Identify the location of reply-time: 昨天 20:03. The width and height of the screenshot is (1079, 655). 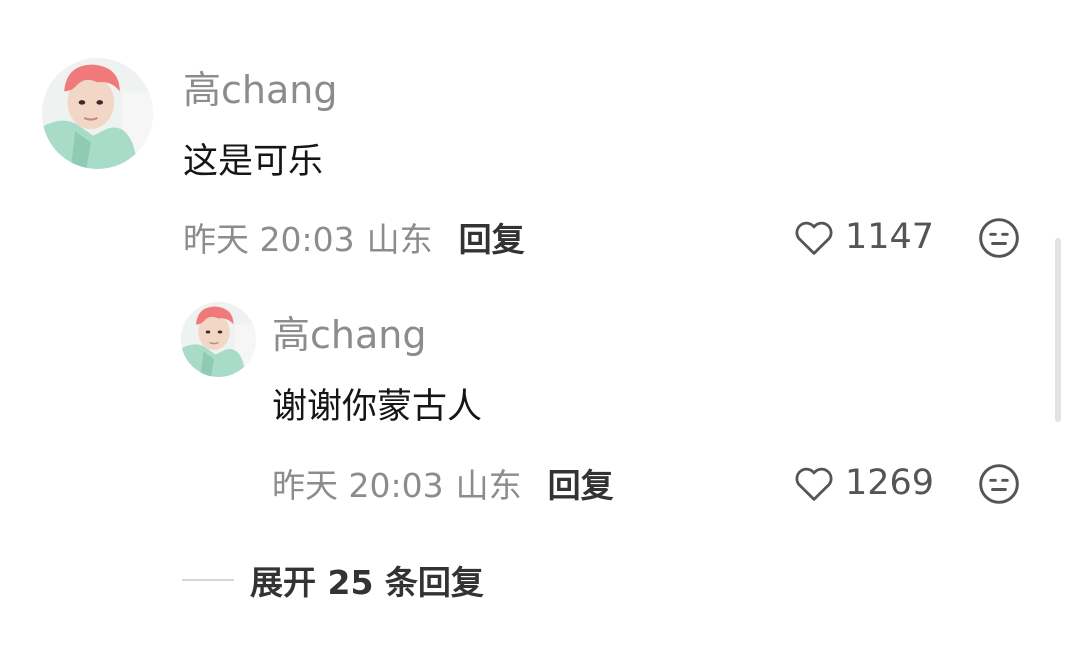
(358, 485).